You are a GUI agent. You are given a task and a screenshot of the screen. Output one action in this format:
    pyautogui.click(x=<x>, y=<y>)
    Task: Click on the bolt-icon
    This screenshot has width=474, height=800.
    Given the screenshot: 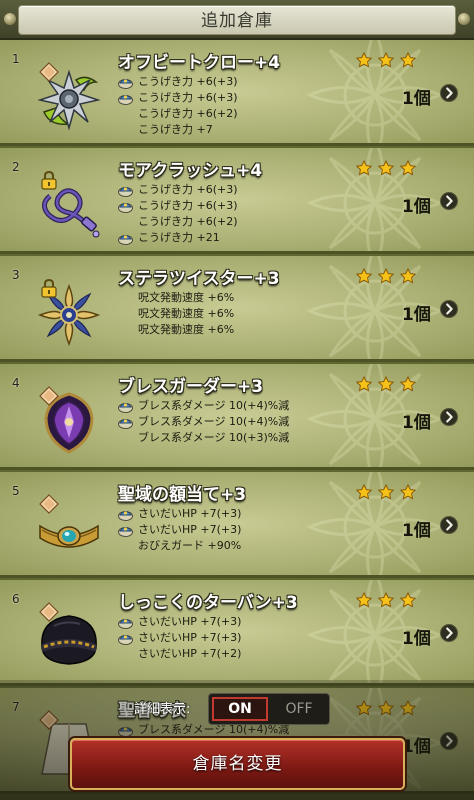 What is the action you would take?
    pyautogui.click(x=464, y=19)
    